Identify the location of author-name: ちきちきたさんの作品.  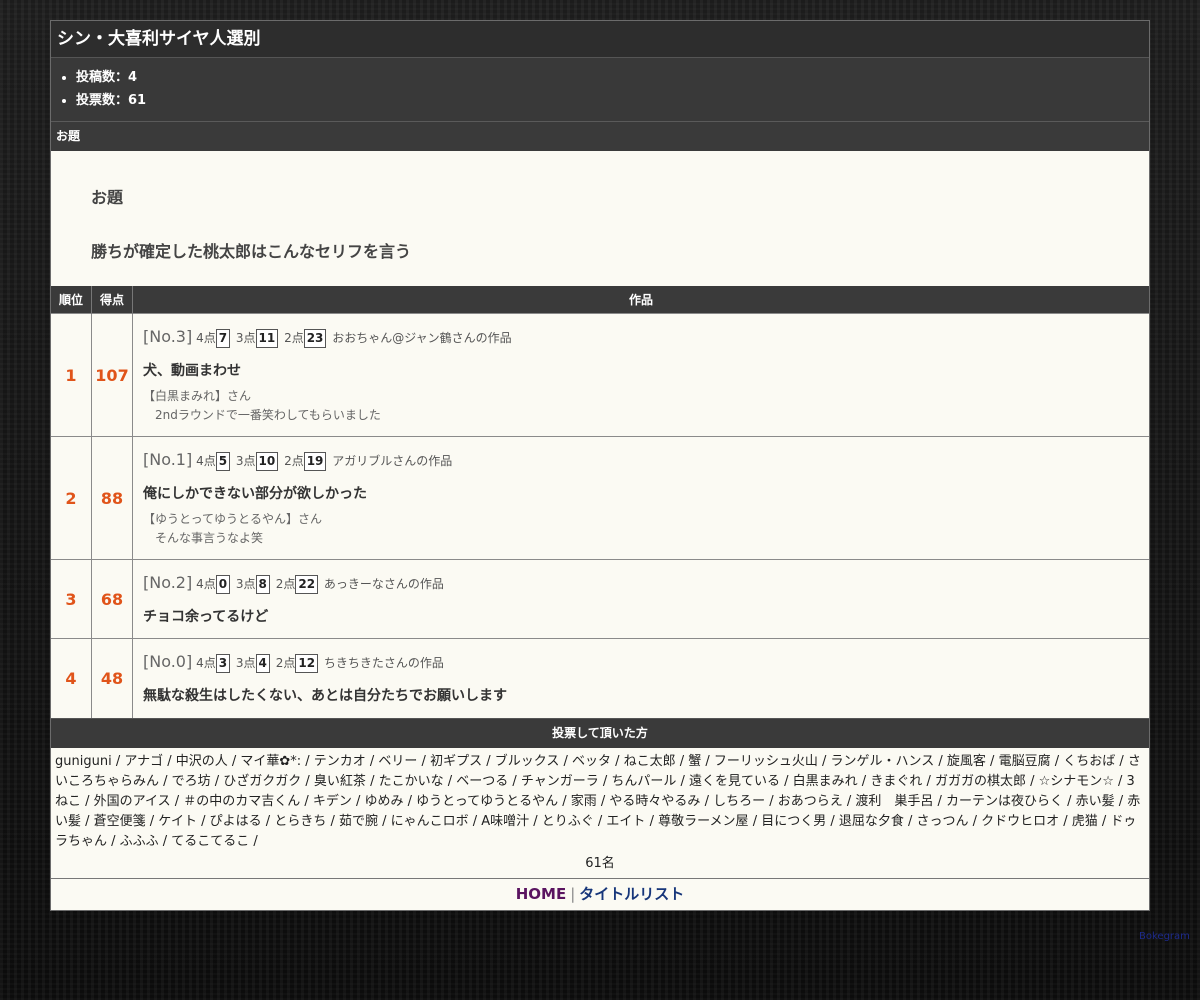
(383, 663).